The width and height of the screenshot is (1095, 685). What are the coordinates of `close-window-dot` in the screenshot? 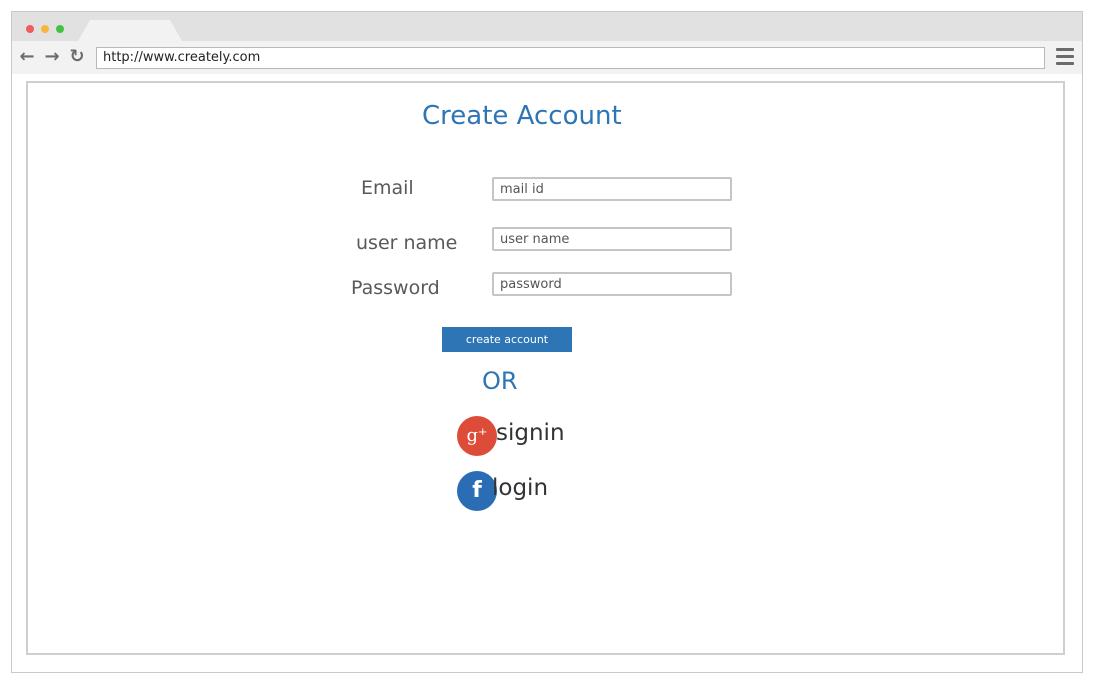 It's located at (30, 29).